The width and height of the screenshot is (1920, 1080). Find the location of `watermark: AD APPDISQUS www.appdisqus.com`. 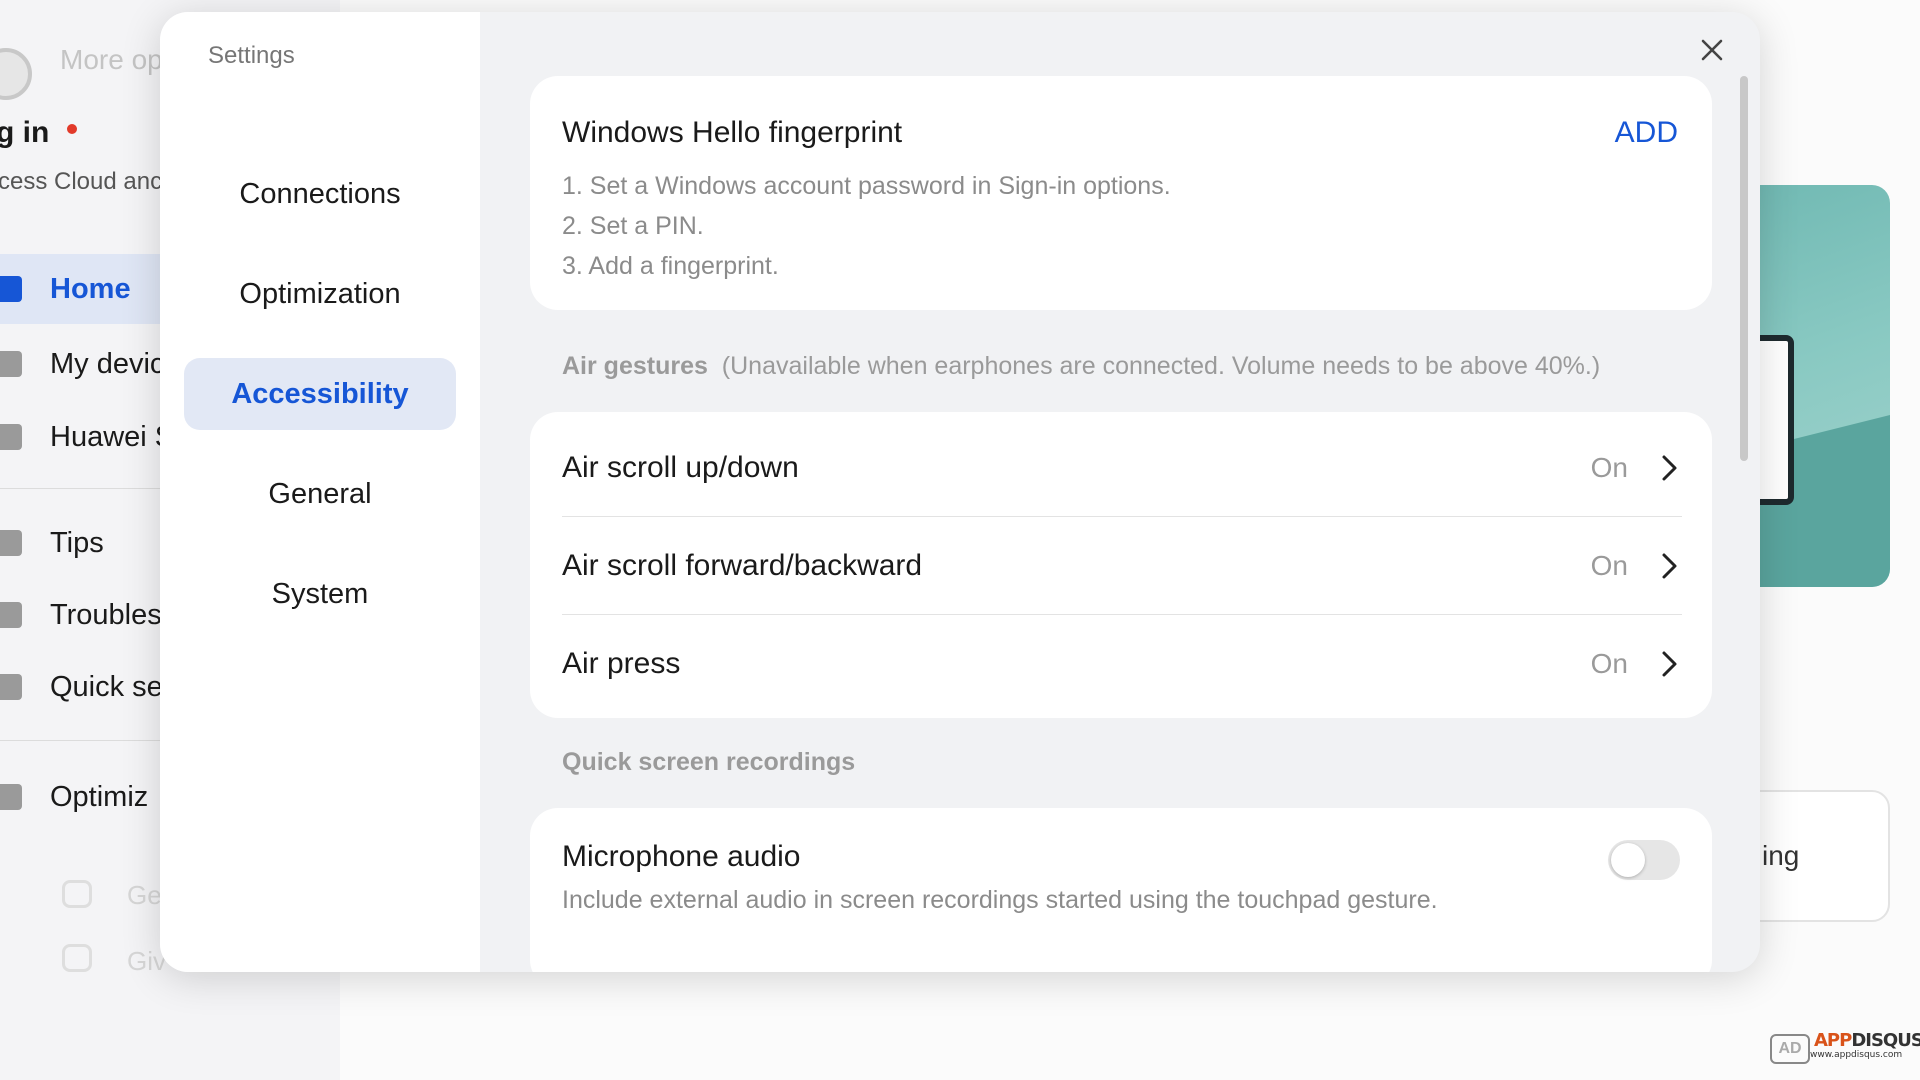

watermark: AD APPDISQUS www.appdisqus.com is located at coordinates (1845, 1050).